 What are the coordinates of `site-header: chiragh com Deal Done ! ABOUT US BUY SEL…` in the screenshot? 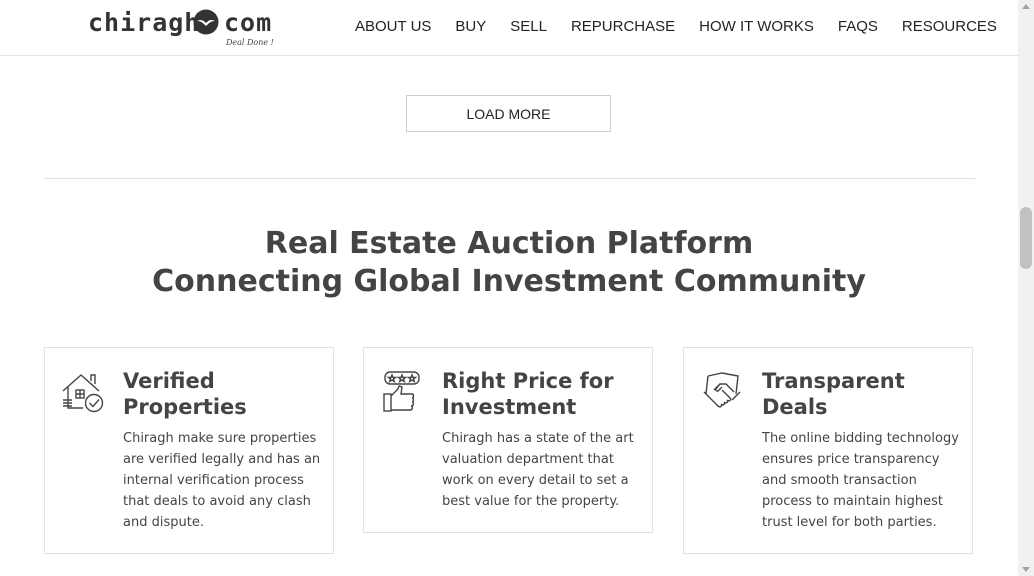 It's located at (509, 28).